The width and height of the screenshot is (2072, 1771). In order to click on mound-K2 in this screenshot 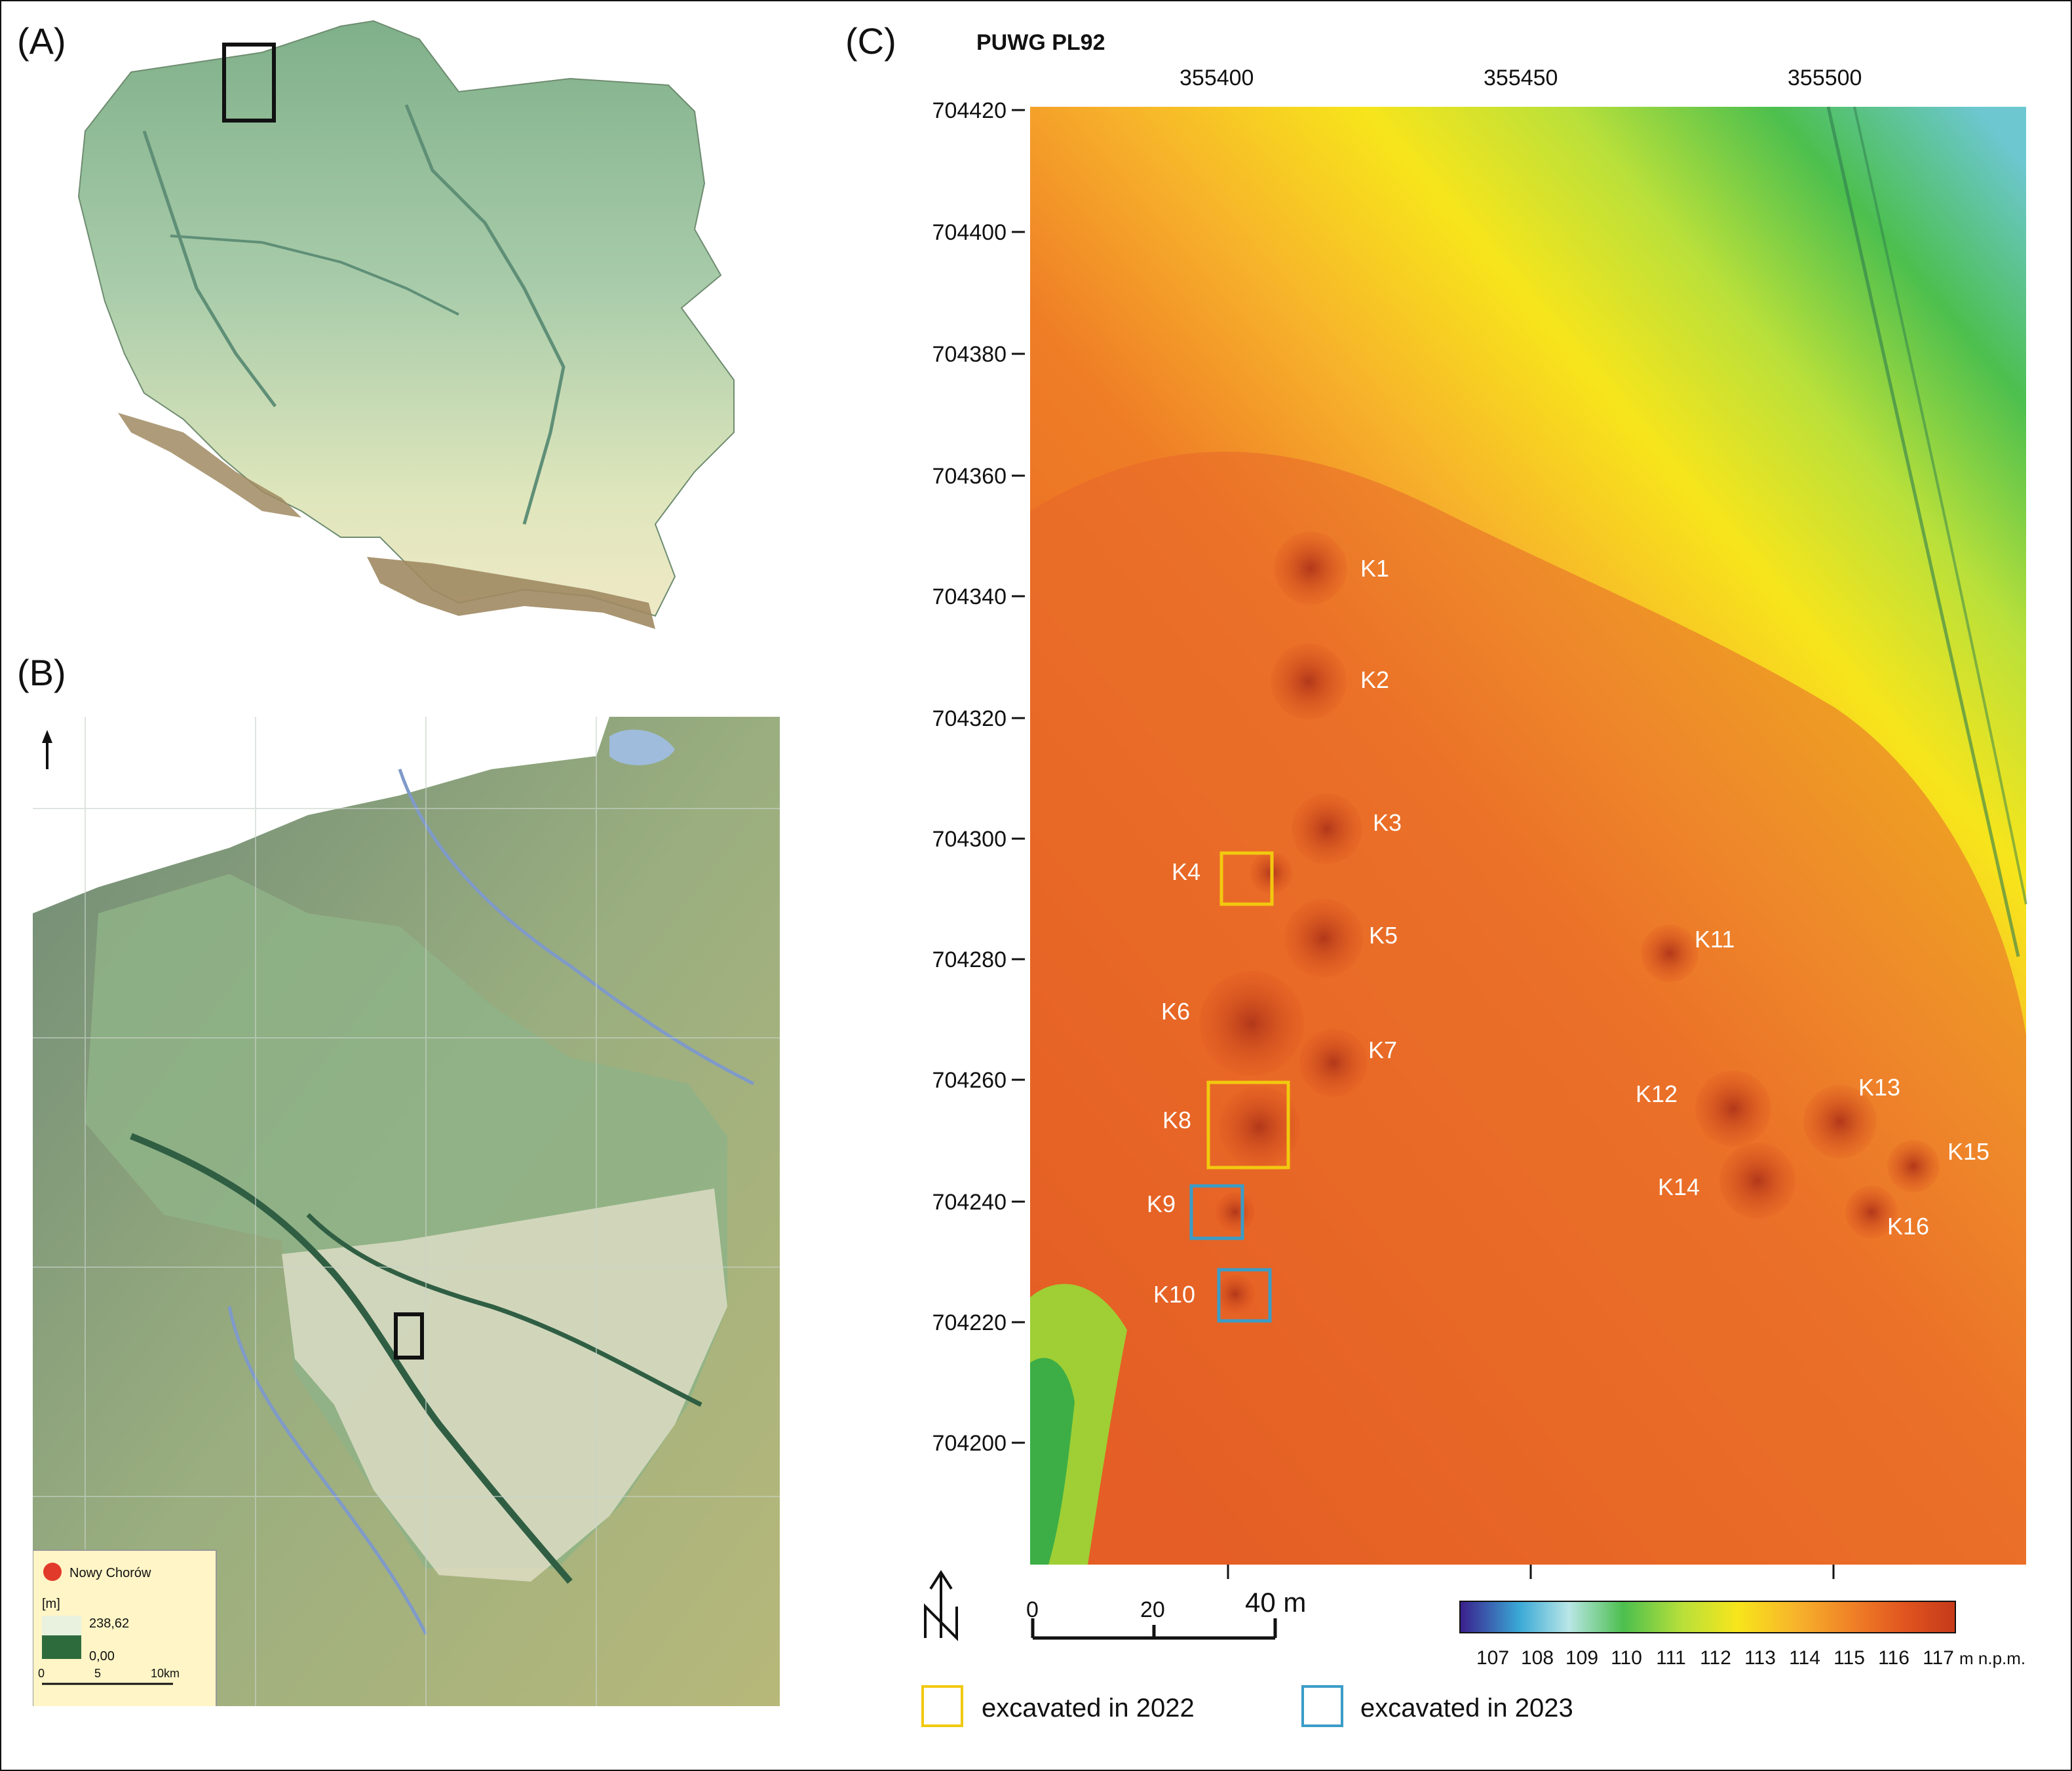, I will do `click(1309, 681)`.